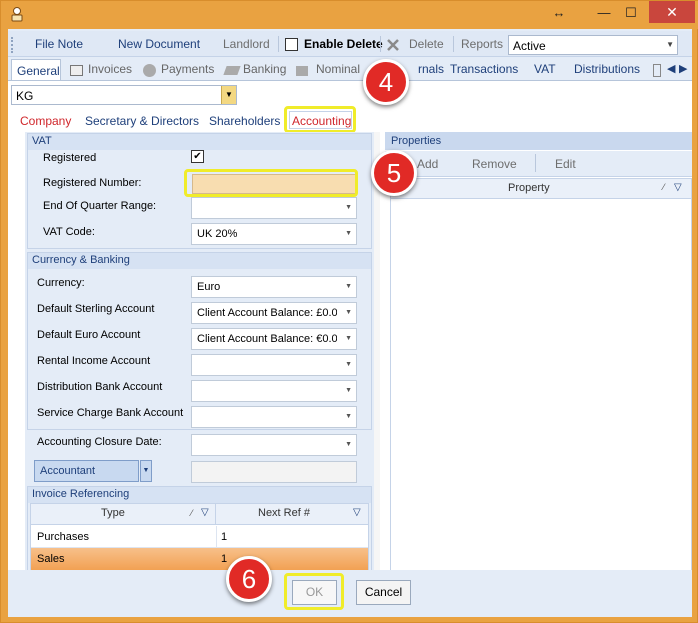 Image resolution: width=698 pixels, height=623 pixels. Describe the element at coordinates (538, 141) in the screenshot. I see `properties-title: Properties` at that location.